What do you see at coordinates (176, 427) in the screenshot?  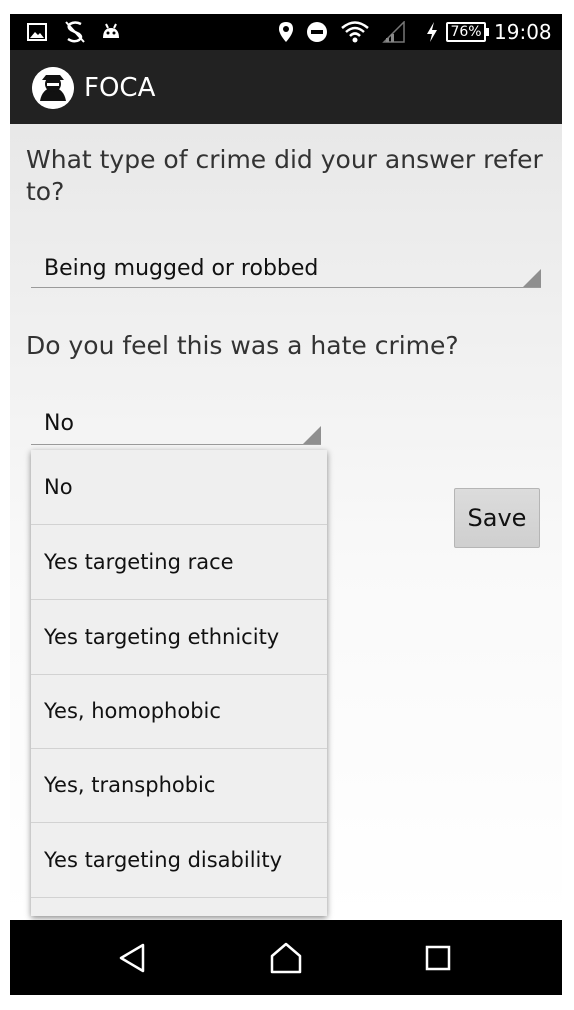 I see `hate-crime-spinner: No` at bounding box center [176, 427].